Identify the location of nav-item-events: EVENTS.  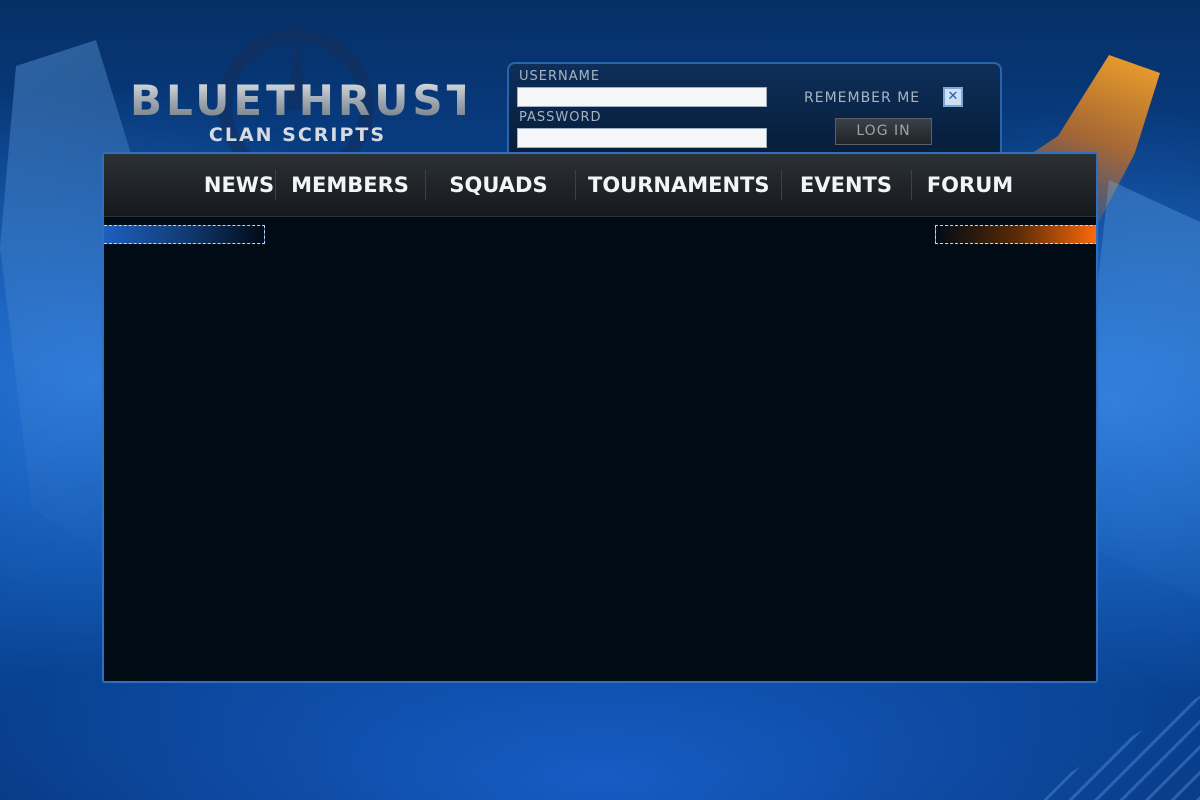
(846, 185).